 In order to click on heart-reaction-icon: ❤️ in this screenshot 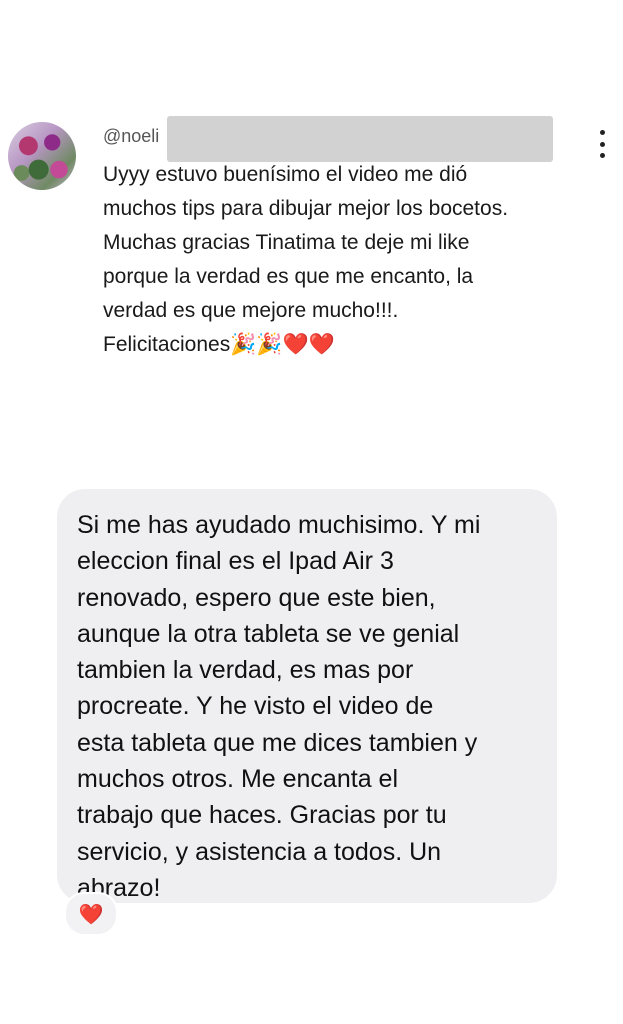, I will do `click(91, 914)`.